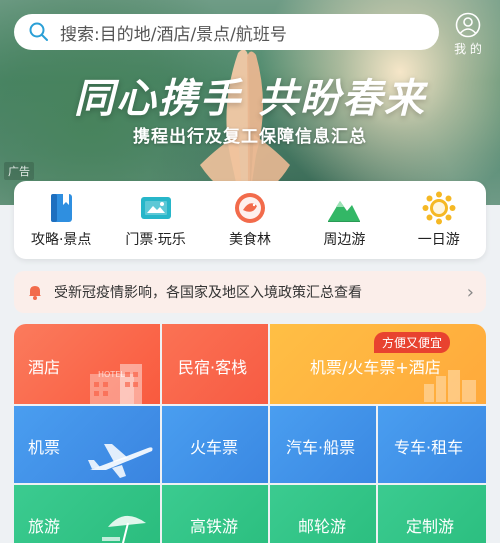 This screenshot has height=543, width=500. What do you see at coordinates (87, 514) in the screenshot?
I see `tile-travel: 旅游` at bounding box center [87, 514].